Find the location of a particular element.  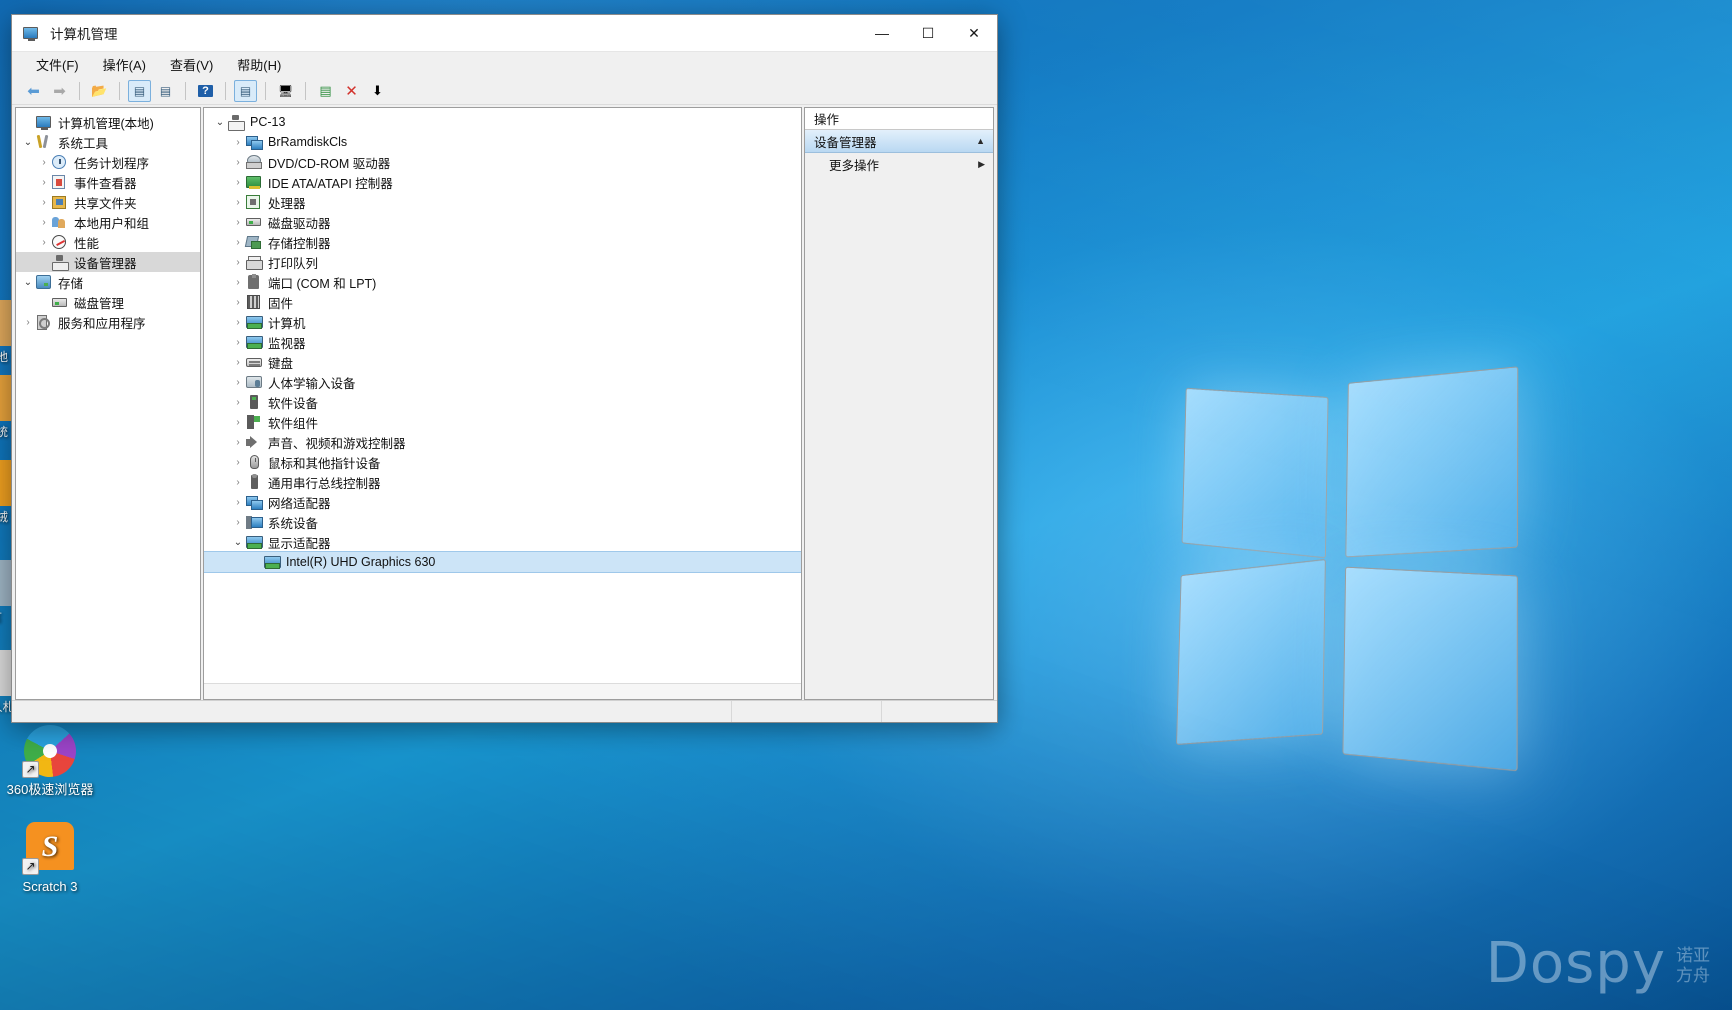

tree-item: › 键盘 is located at coordinates (502, 362).